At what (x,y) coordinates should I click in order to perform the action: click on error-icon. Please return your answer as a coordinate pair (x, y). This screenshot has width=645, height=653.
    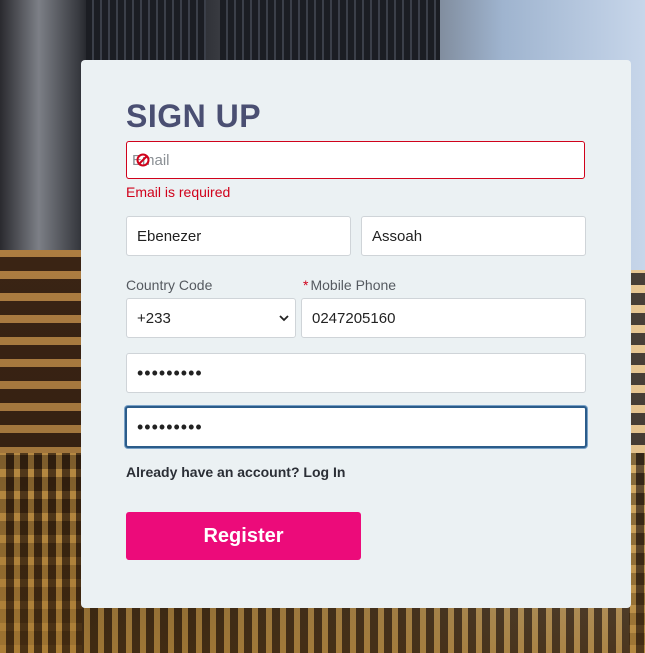
    Looking at the image, I should click on (143, 160).